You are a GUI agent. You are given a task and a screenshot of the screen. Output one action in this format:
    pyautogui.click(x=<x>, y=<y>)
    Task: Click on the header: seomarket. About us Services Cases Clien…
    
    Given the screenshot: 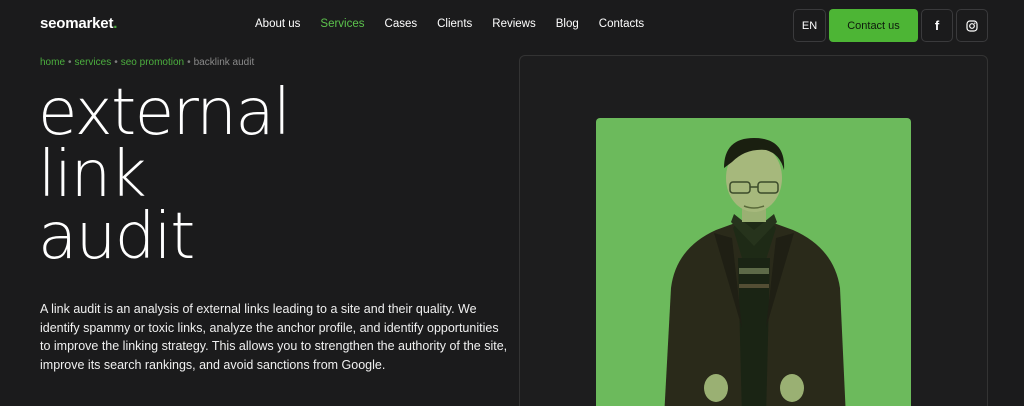 What is the action you would take?
    pyautogui.click(x=512, y=26)
    